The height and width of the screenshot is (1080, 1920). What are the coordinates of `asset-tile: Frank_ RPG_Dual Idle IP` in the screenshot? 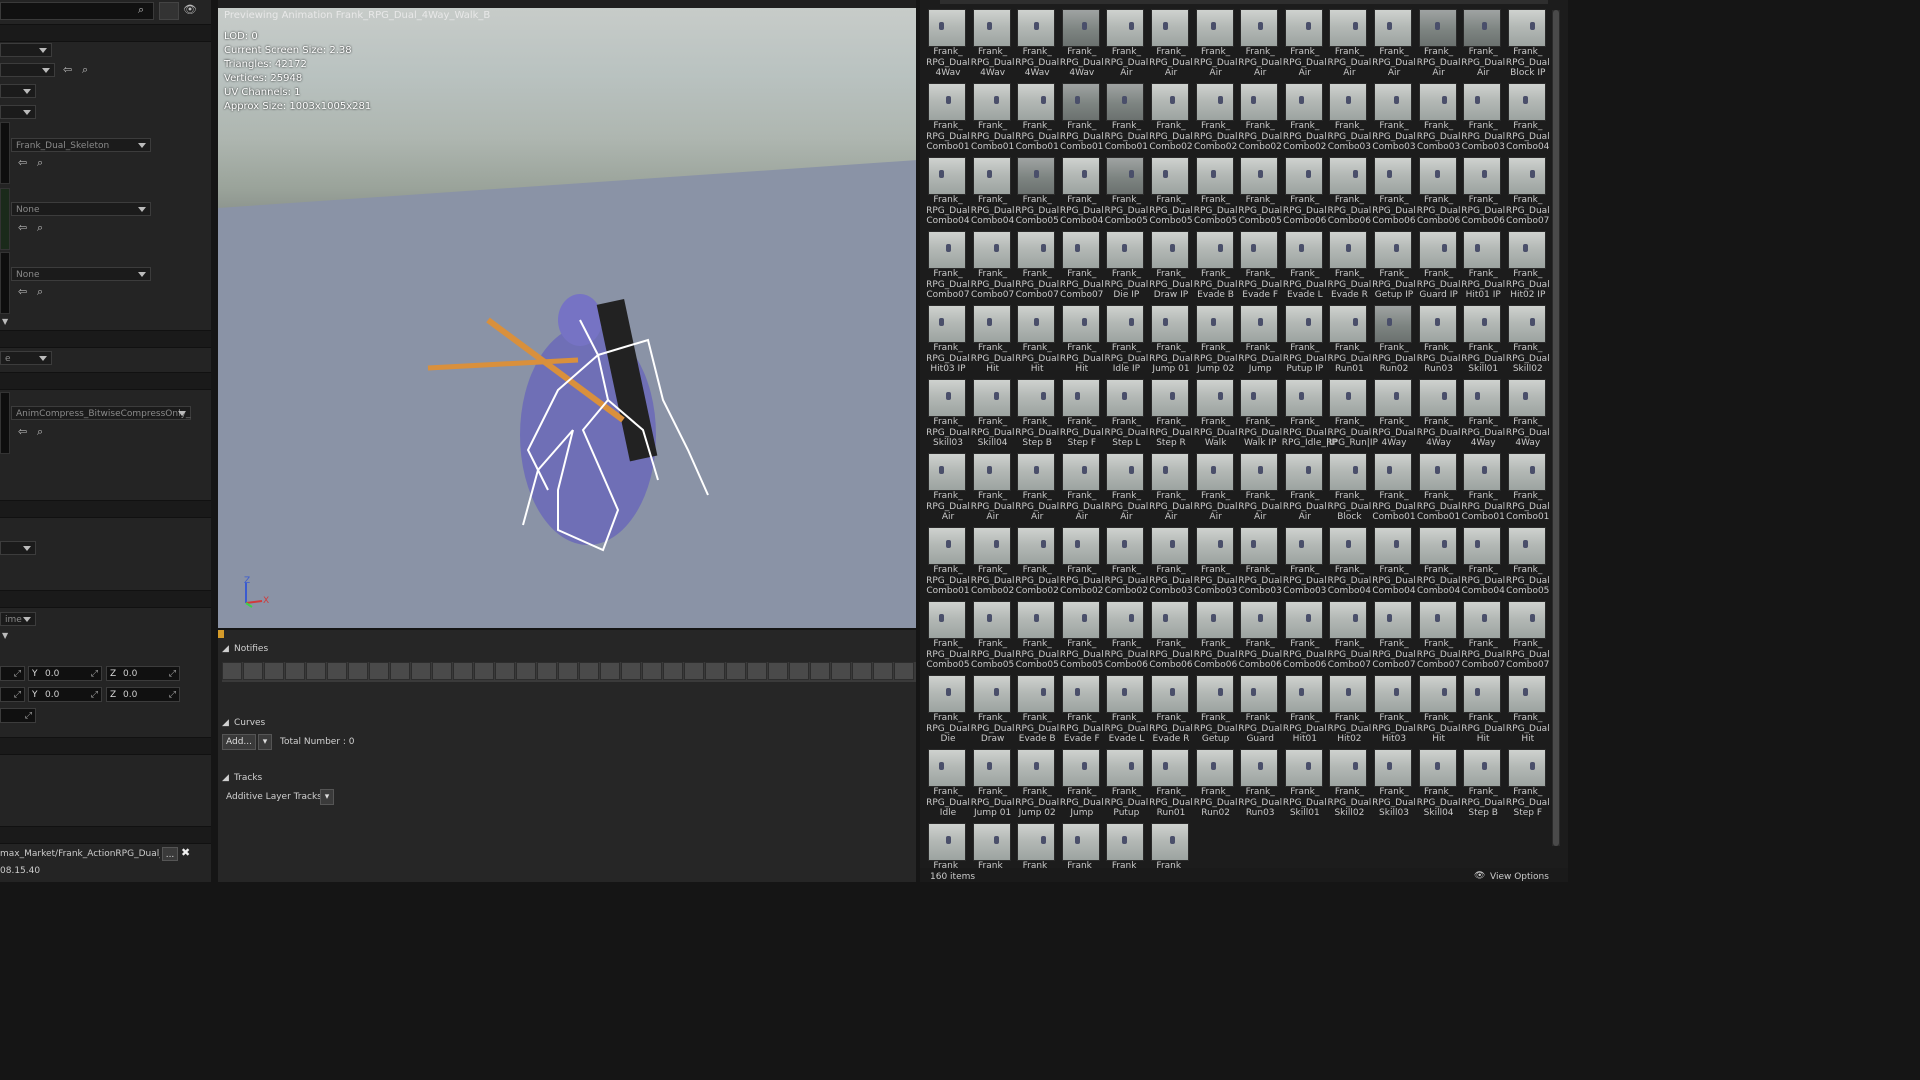 It's located at (1125, 336).